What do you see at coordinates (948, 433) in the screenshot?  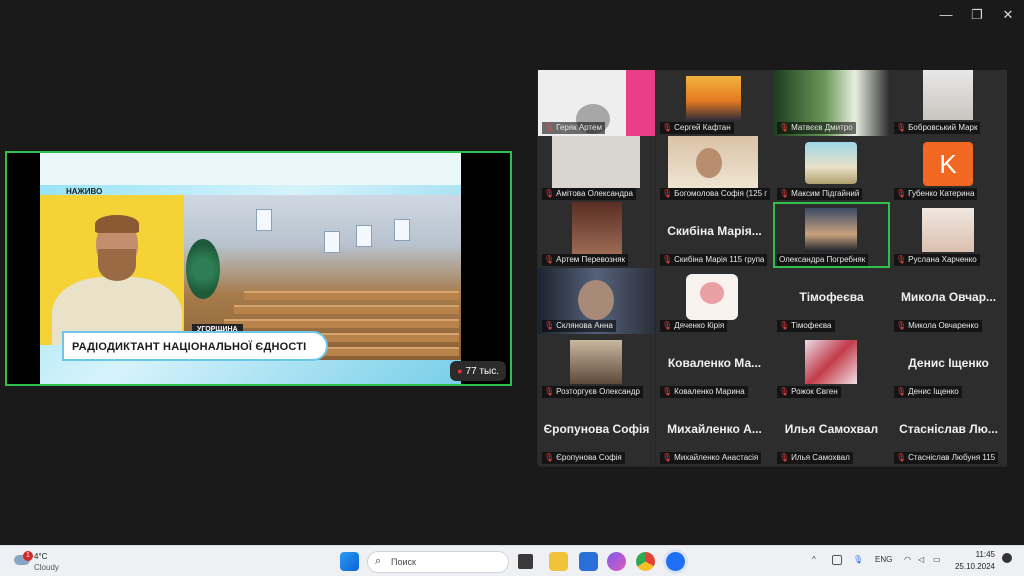 I see `participant-tile: Стаснiслав Лю... 🎙 Стаснiслав Любуня 115` at bounding box center [948, 433].